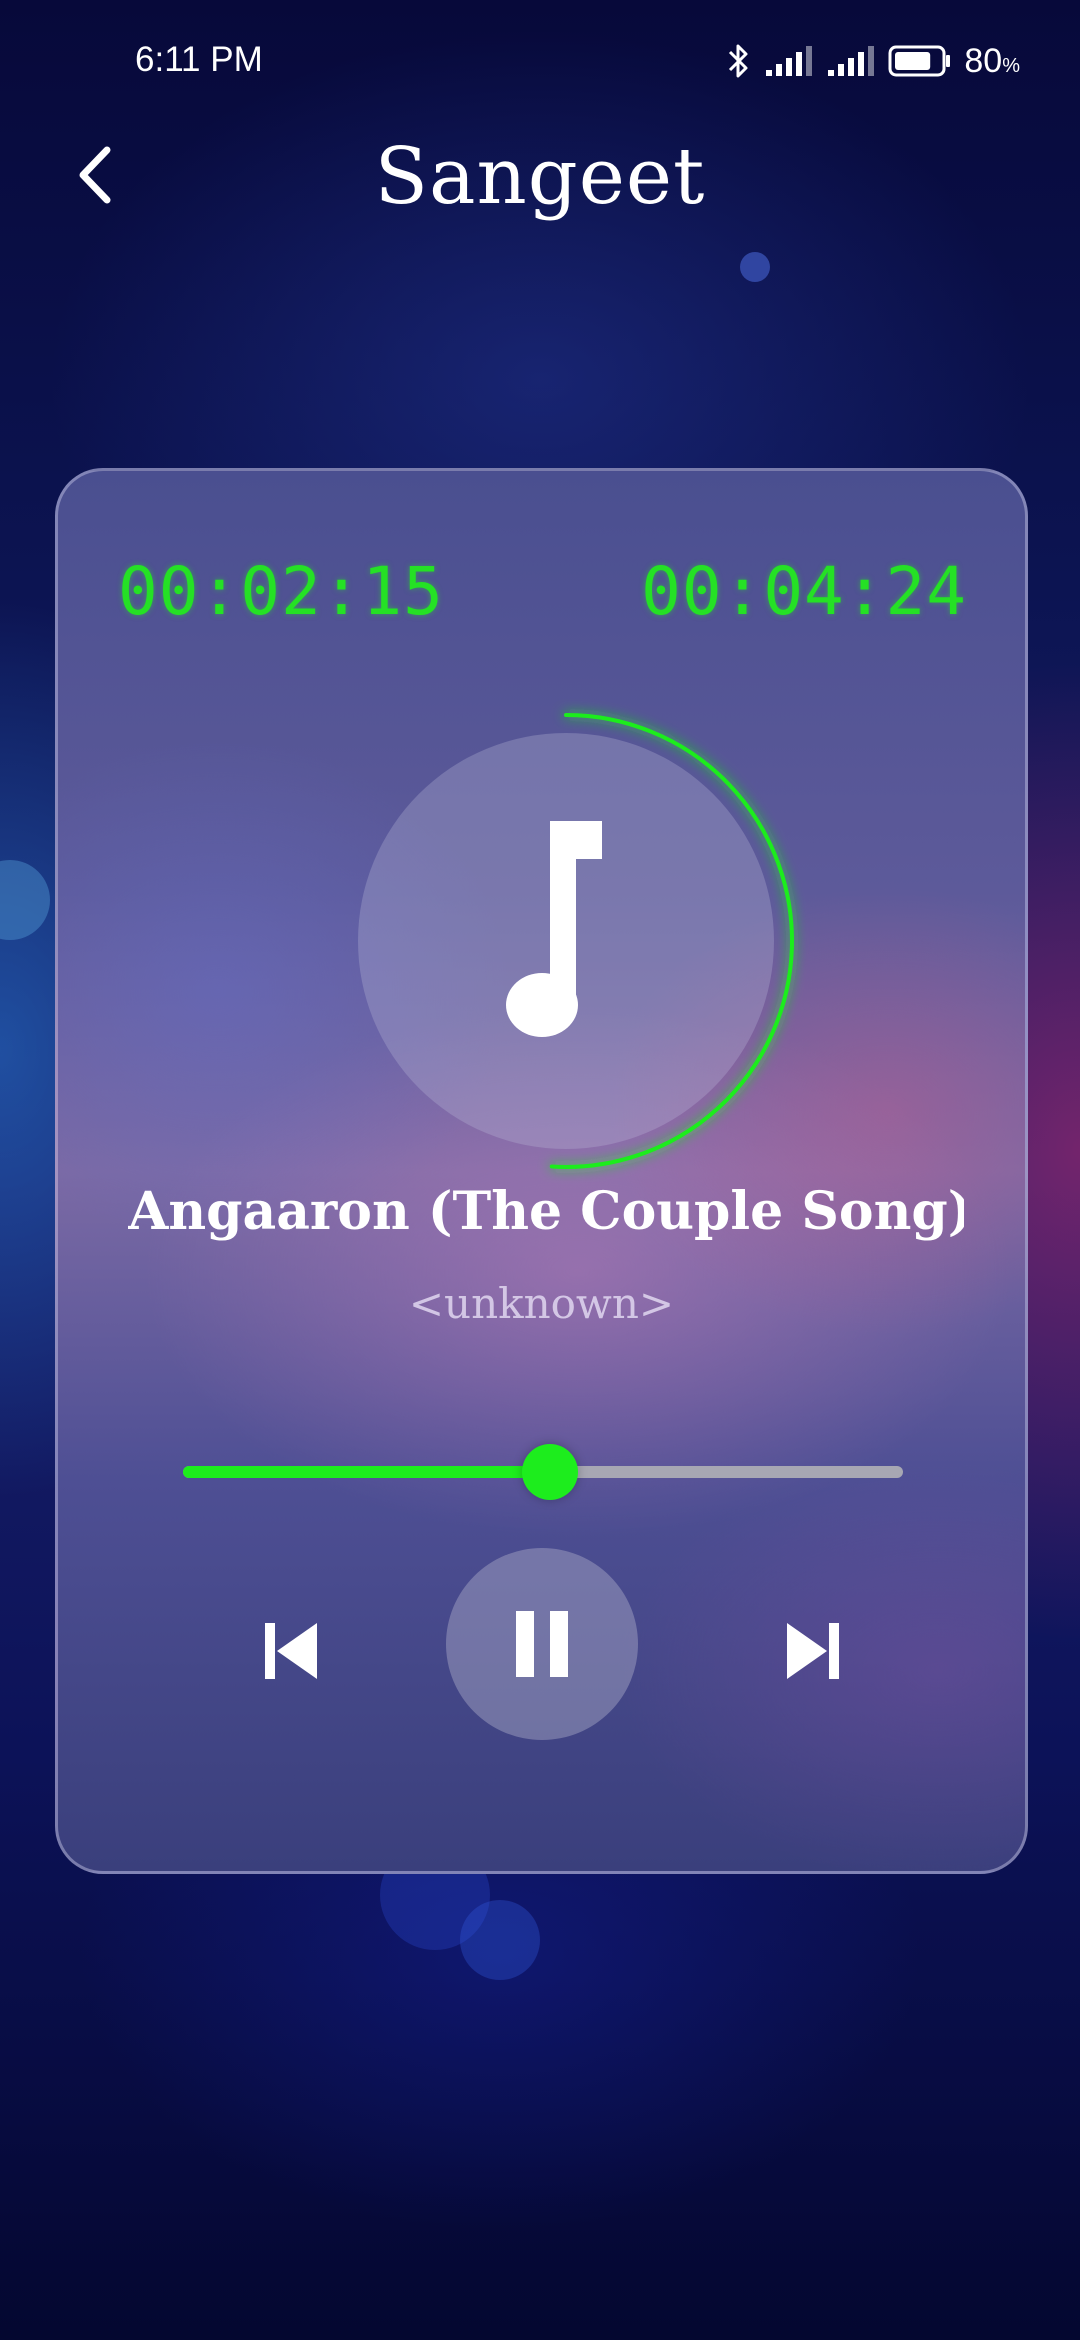 This screenshot has height=2340, width=1080. Describe the element at coordinates (738, 61) in the screenshot. I see `bluetooth-icon` at that location.